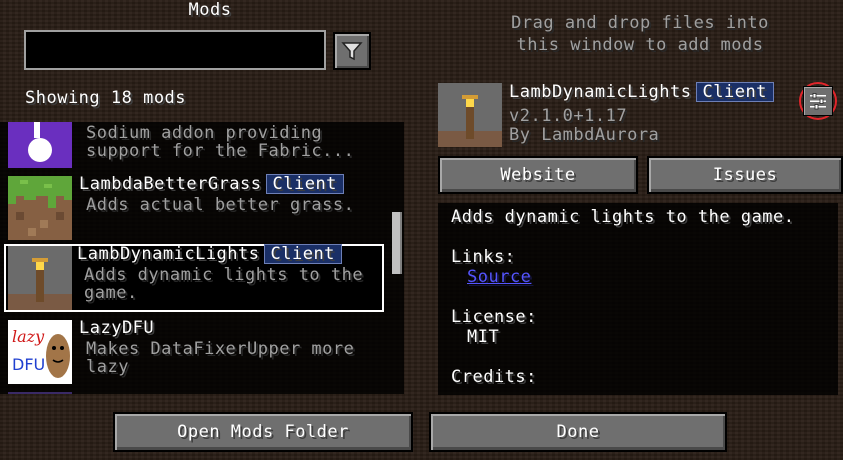 The image size is (843, 460). I want to click on mod-description-line: Adds actual better grass., so click(220, 205).